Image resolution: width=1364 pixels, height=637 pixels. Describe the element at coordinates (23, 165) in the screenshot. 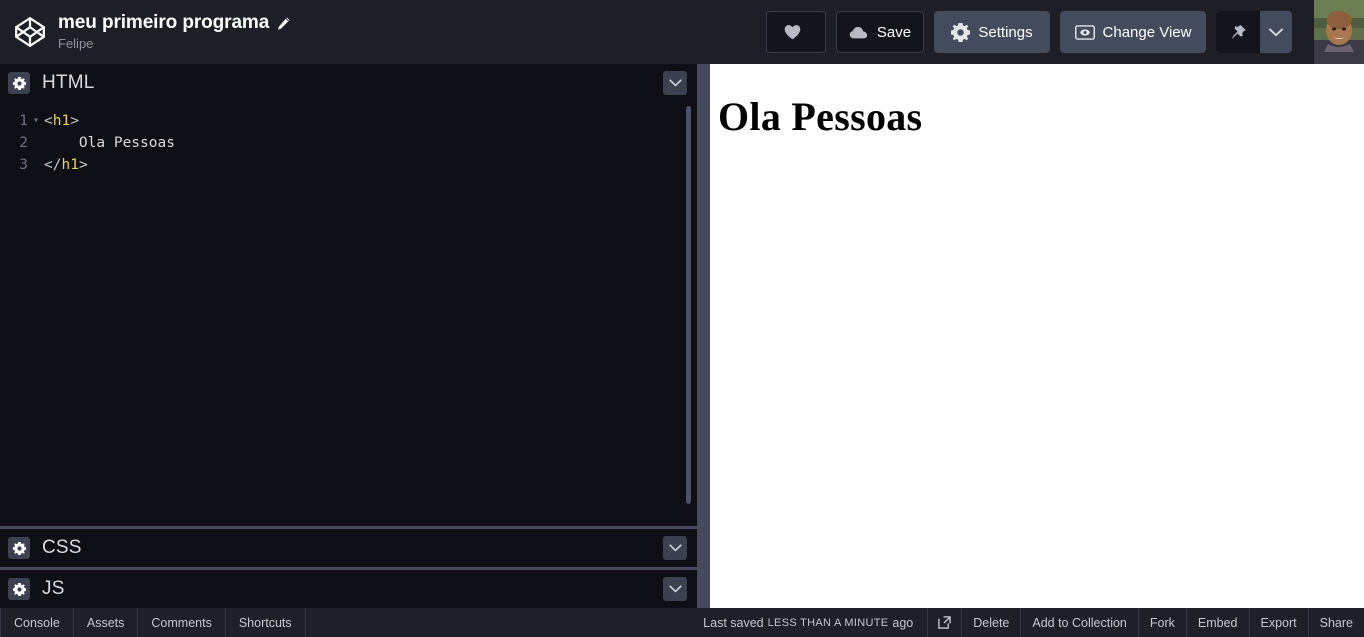

I see `line-number: 3` at that location.